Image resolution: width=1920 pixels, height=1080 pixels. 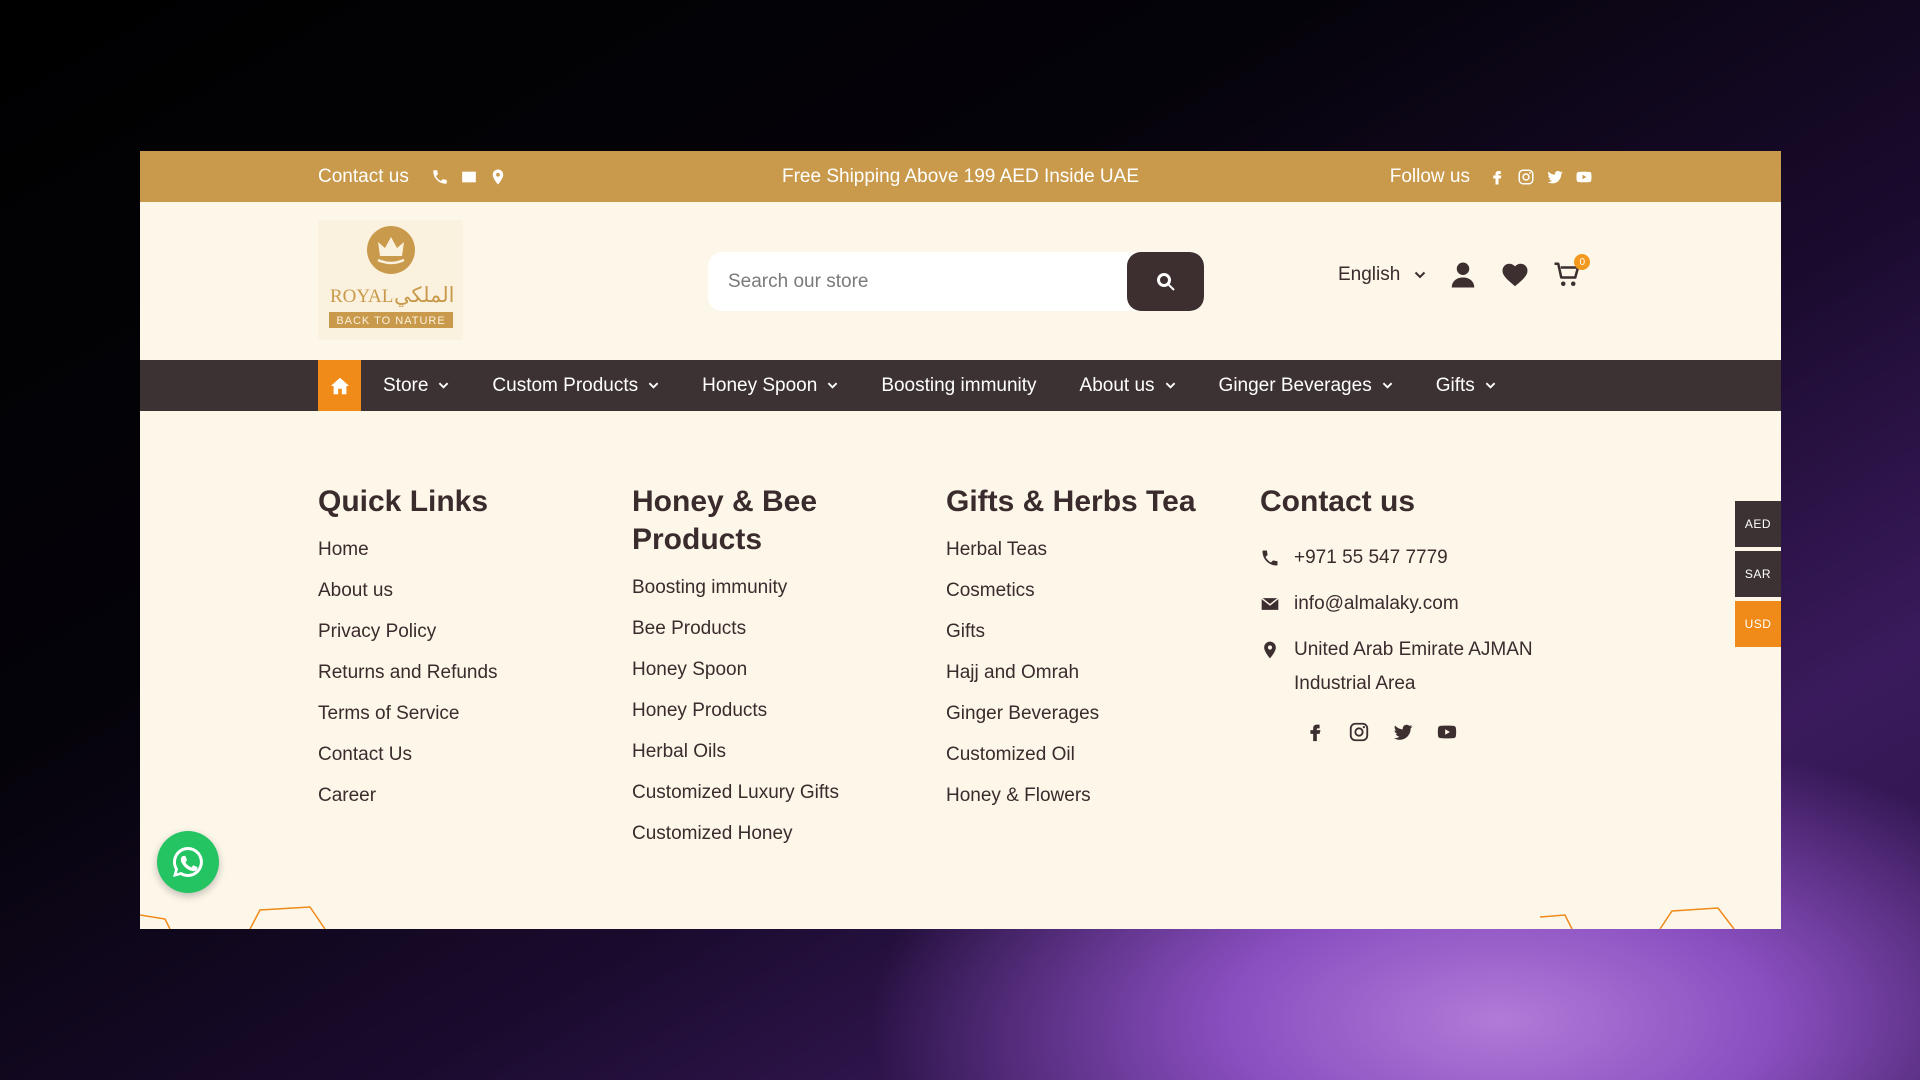 What do you see at coordinates (725, 520) in the screenshot?
I see `honey-bee-title: Honey & Bee Products` at bounding box center [725, 520].